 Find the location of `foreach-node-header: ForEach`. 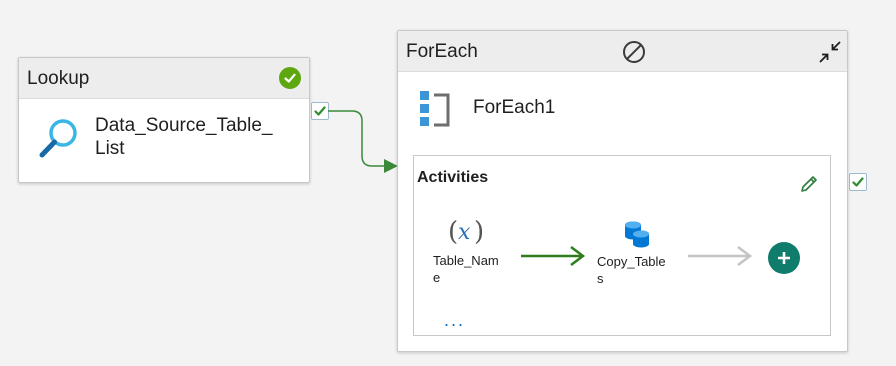

foreach-node-header: ForEach is located at coordinates (622, 51).